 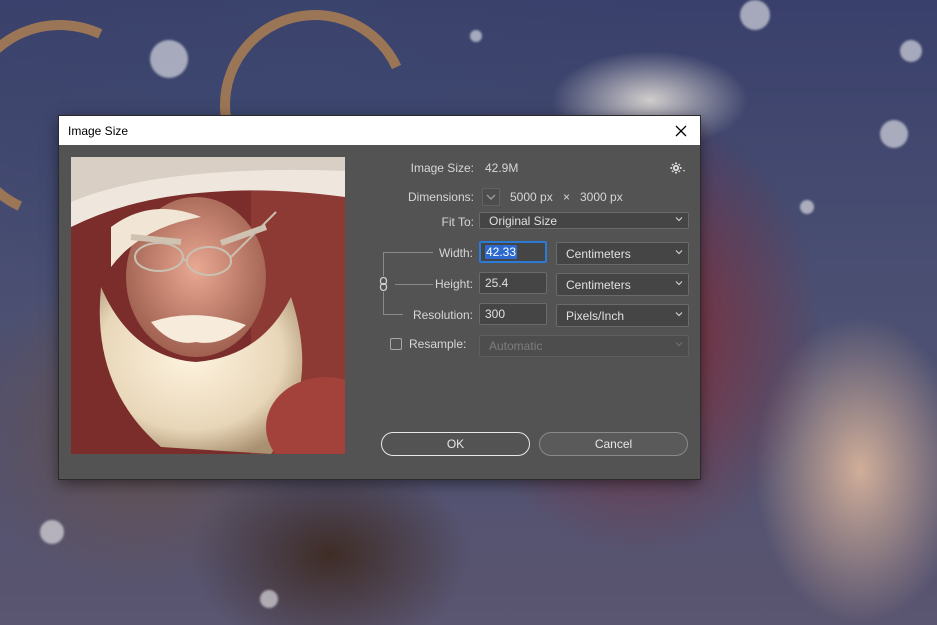 I want to click on chain-link-icon, so click(x=383, y=284).